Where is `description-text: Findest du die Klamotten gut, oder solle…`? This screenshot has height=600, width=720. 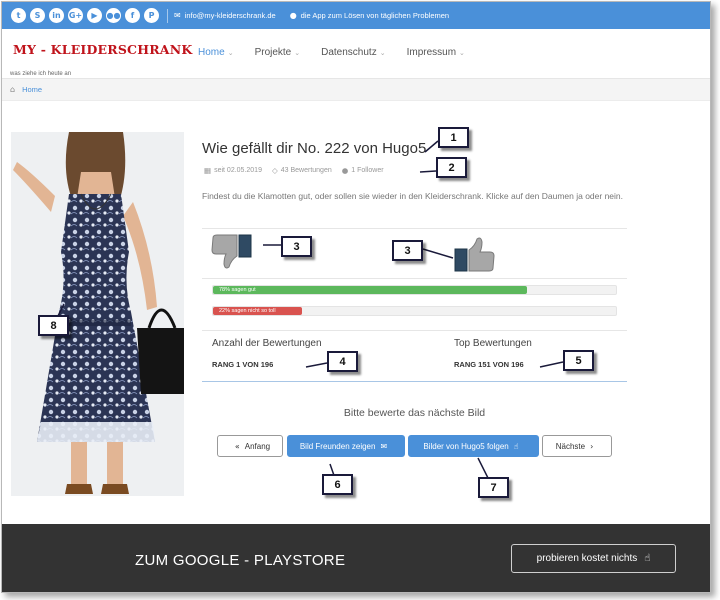 description-text: Findest du die Klamotten gut, oder solle… is located at coordinates (412, 196).